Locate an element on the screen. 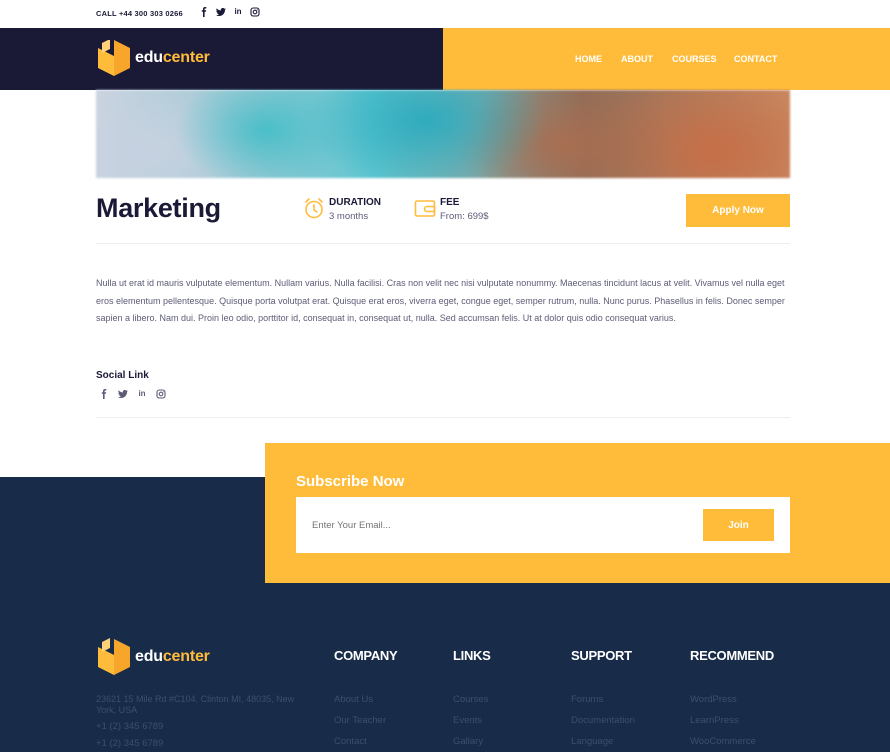 Image resolution: width=890 pixels, height=752 pixels. social-link-title: Social Link is located at coordinates (122, 375).